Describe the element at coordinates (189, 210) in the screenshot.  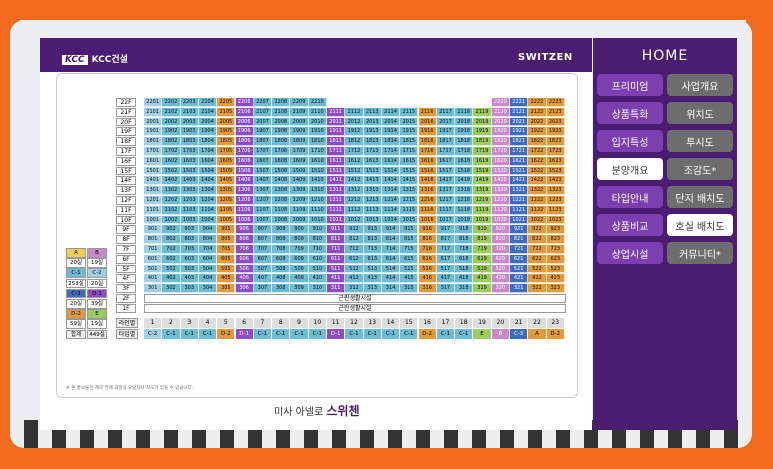
I see `unit-cell: 1103` at that location.